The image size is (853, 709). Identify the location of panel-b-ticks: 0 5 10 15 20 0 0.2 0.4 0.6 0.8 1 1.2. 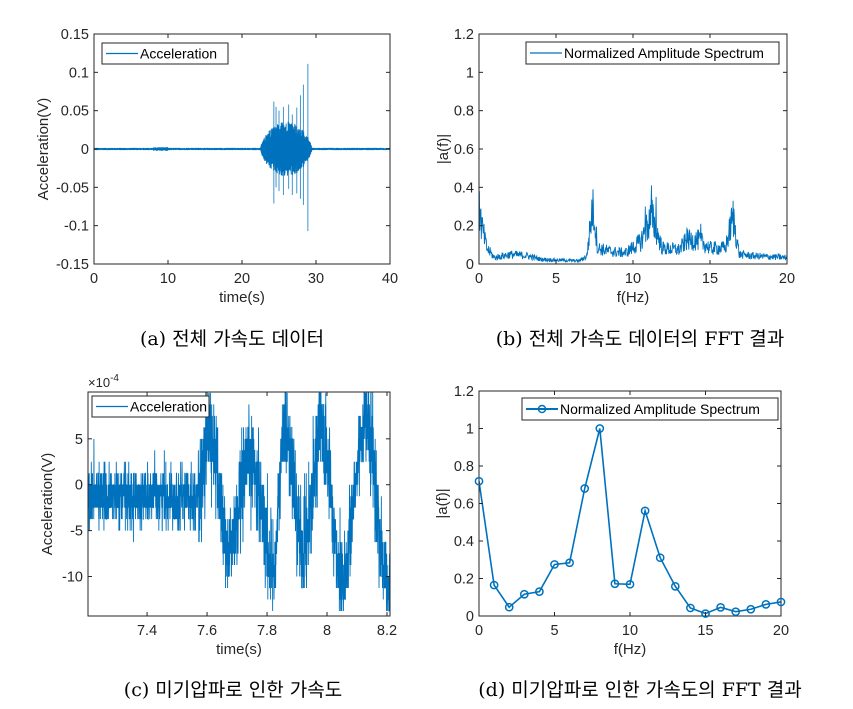
(624, 157).